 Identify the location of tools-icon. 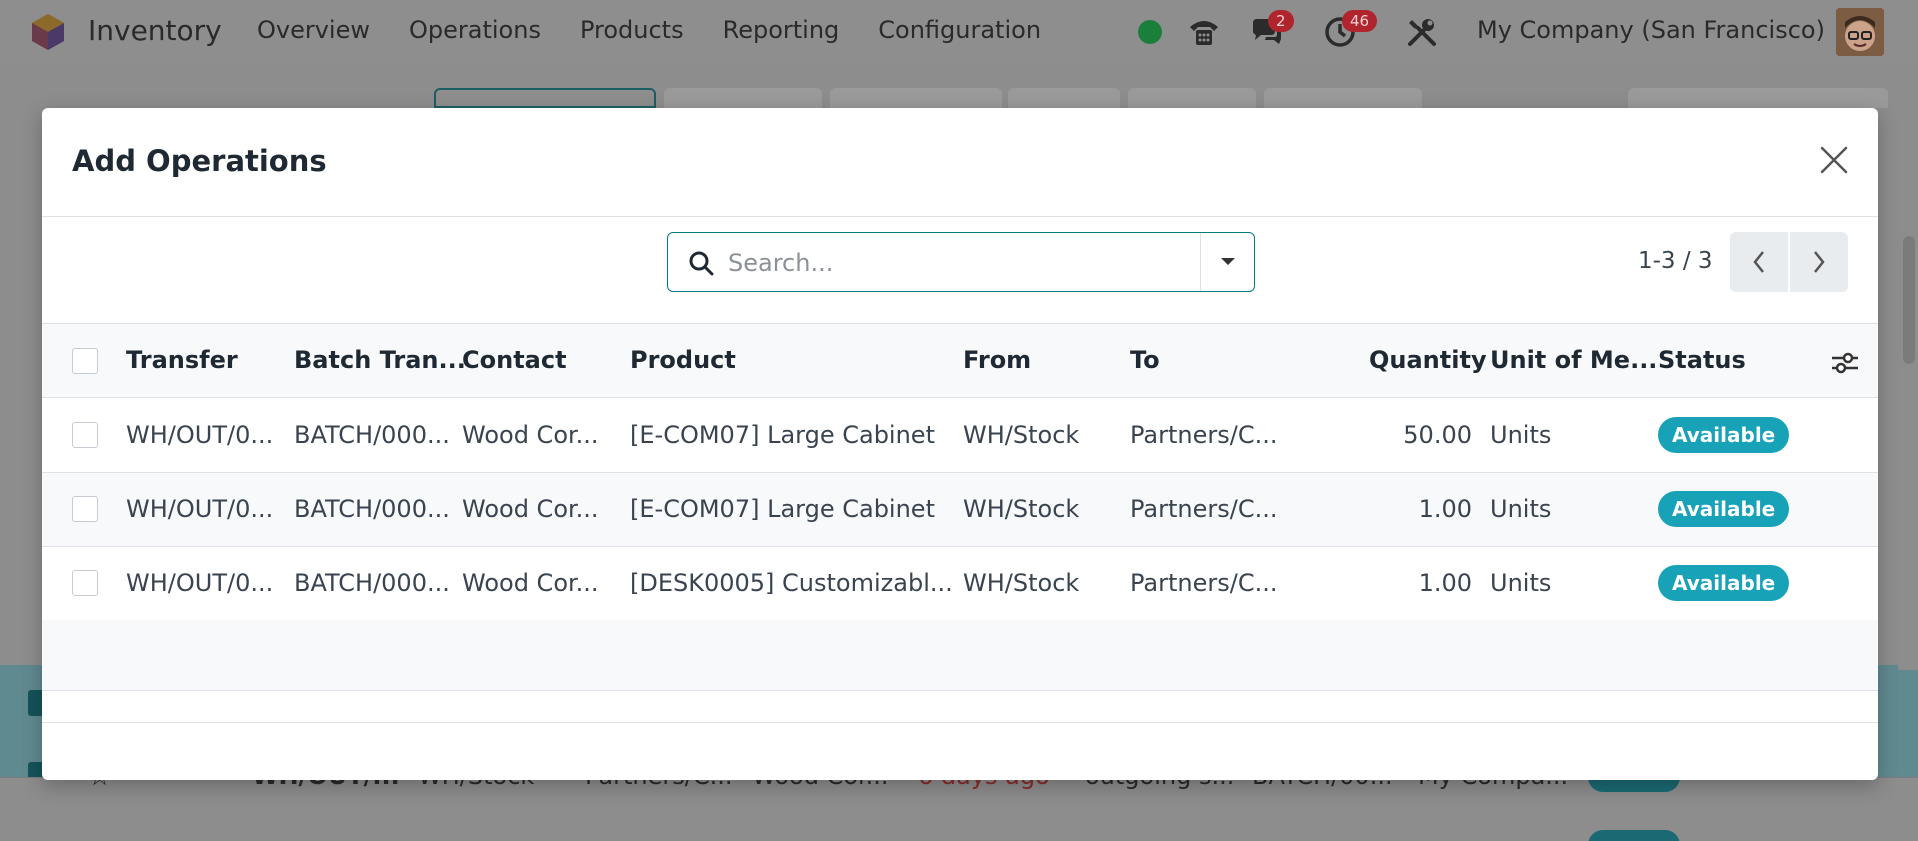
(1422, 32).